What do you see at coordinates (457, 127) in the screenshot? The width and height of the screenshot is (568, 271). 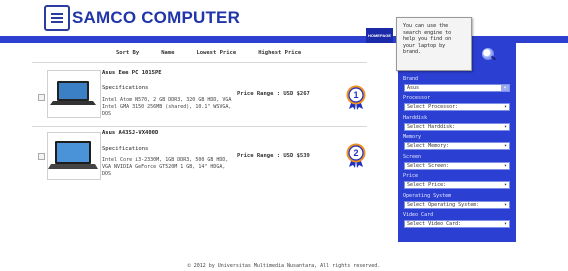 I see `harddisk-select: Select Harddisk: ▾` at bounding box center [457, 127].